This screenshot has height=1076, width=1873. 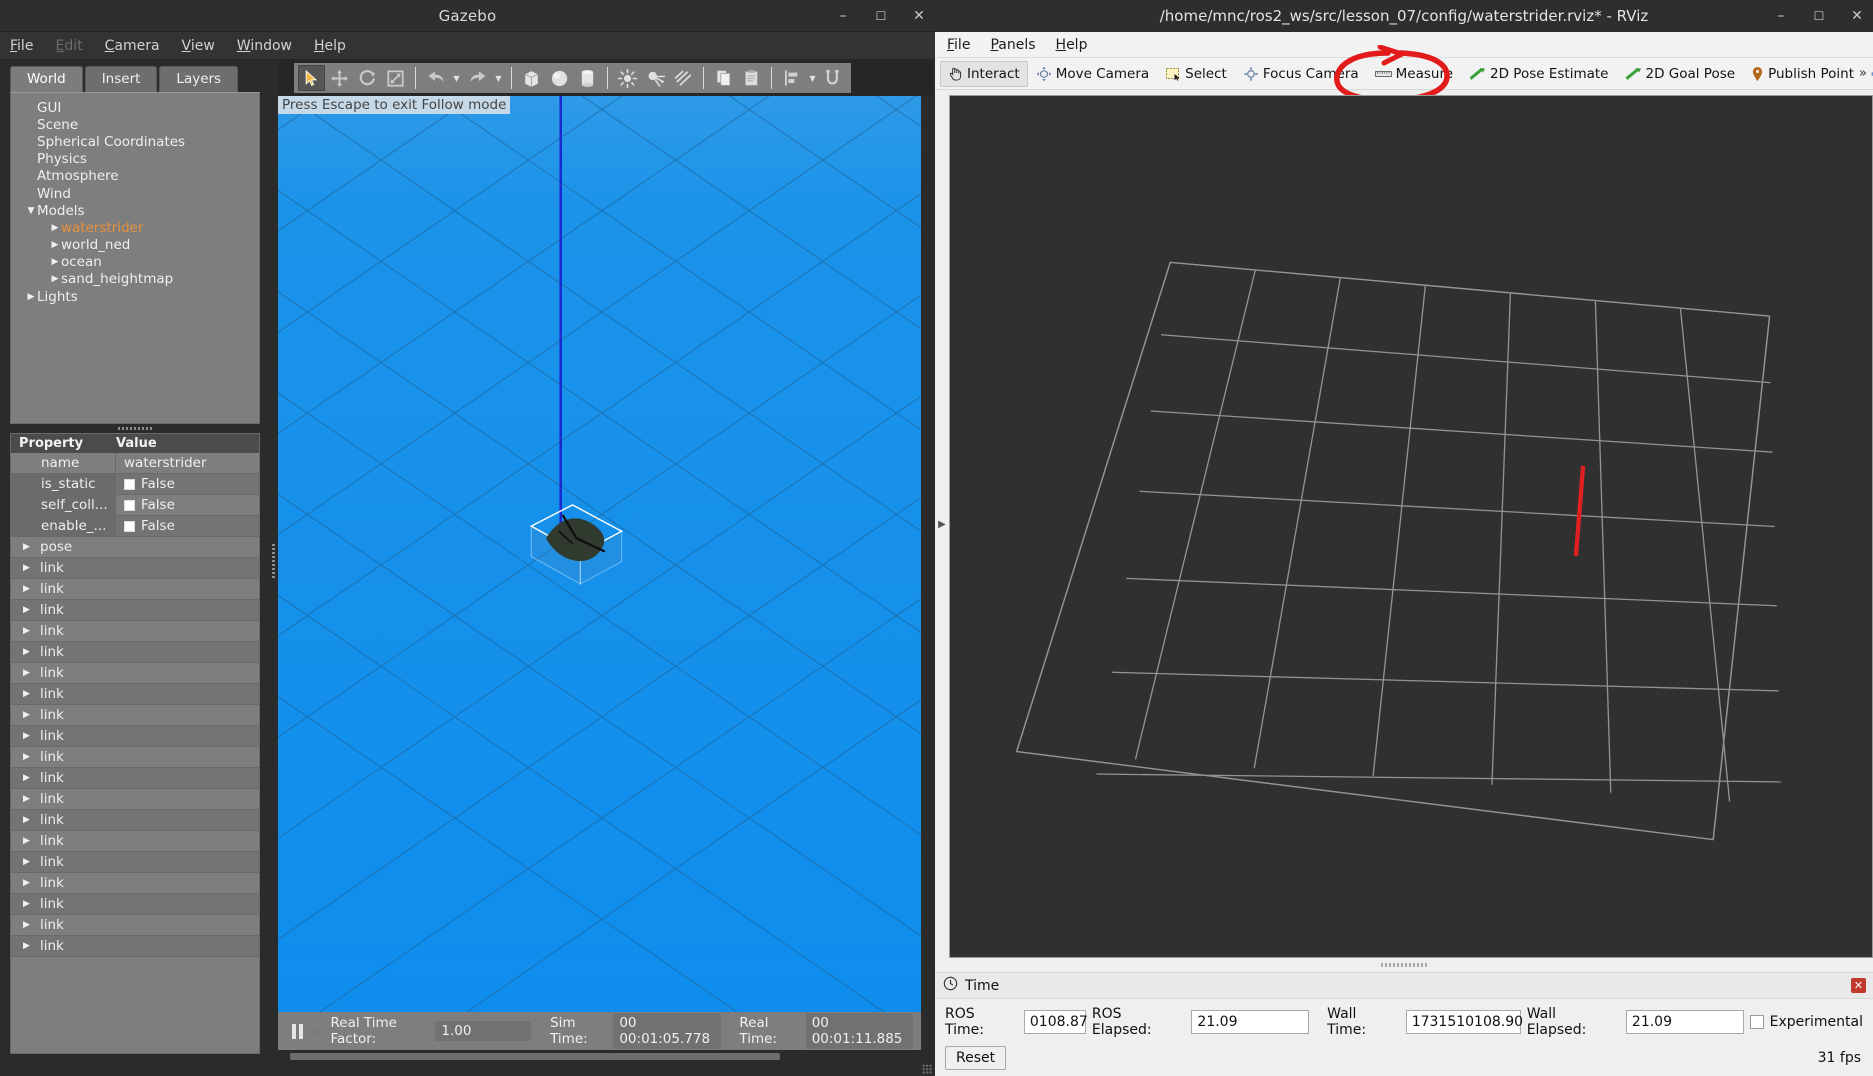 What do you see at coordinates (135, 245) in the screenshot?
I see `tree-item-world-ned: ▶ world_ned` at bounding box center [135, 245].